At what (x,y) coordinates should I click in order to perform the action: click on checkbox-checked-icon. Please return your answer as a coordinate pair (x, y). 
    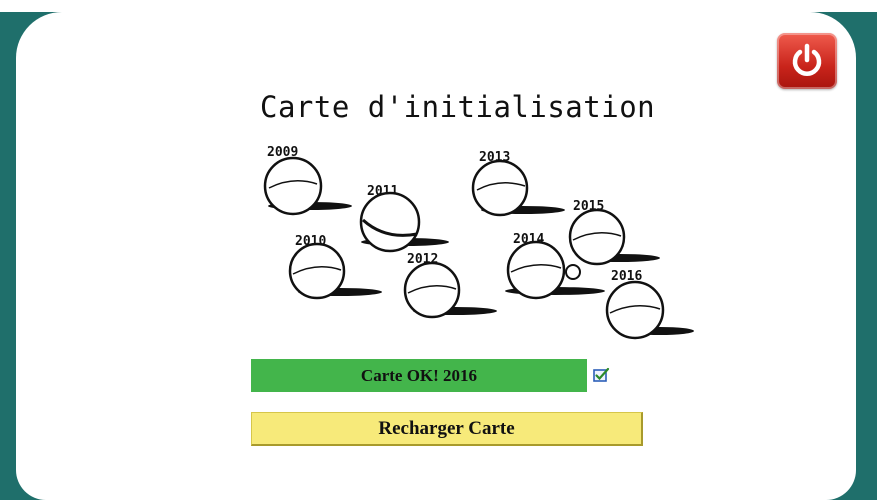
    Looking at the image, I should click on (601, 374).